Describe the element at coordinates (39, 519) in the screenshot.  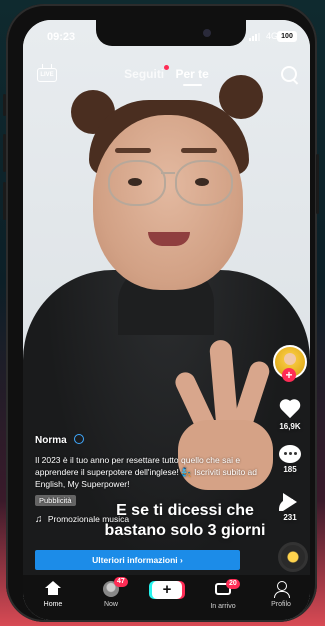
I see `music-note-icon: ♫` at that location.